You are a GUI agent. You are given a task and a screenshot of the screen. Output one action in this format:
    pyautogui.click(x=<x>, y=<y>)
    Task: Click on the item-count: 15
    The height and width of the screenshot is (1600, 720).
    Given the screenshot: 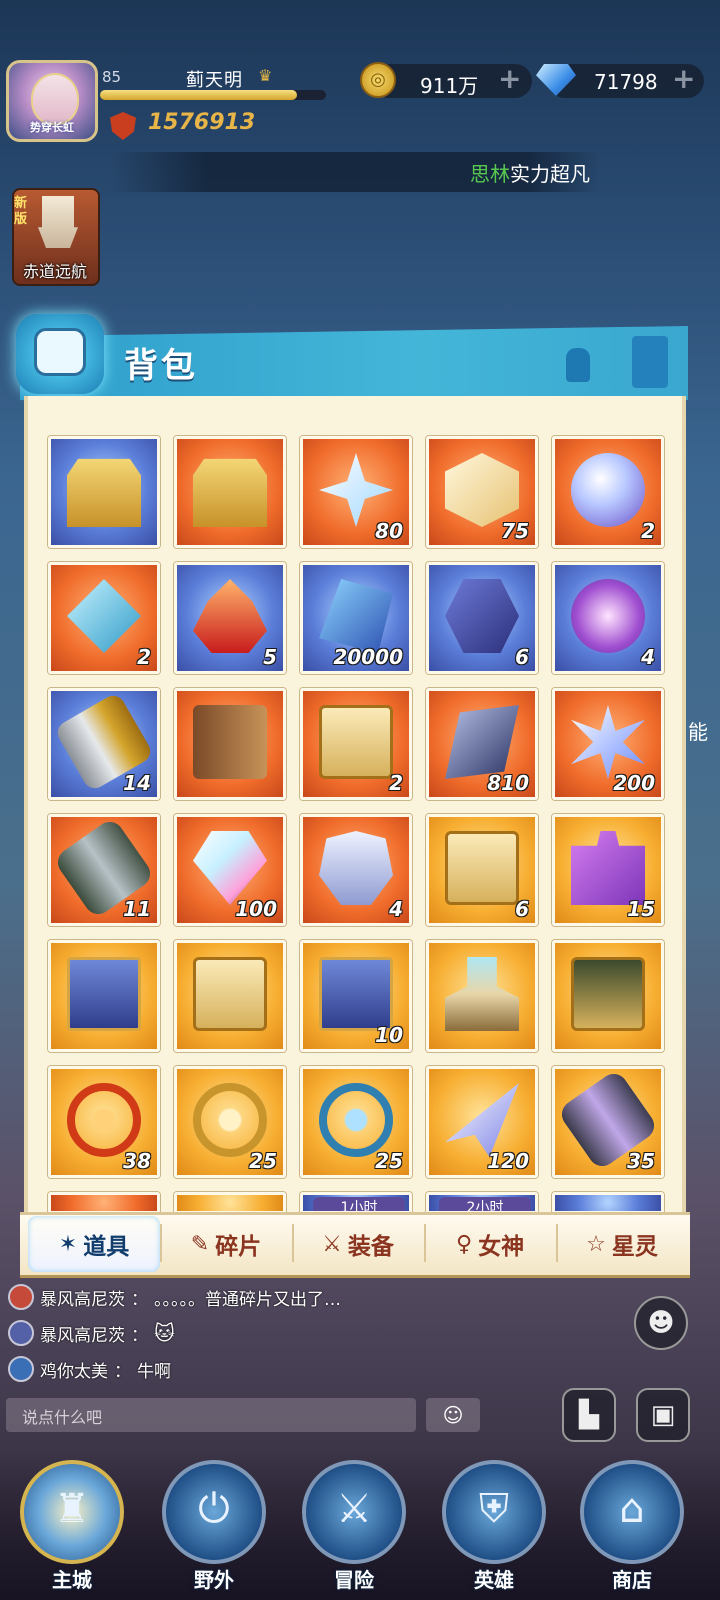 What is the action you would take?
    pyautogui.click(x=641, y=909)
    